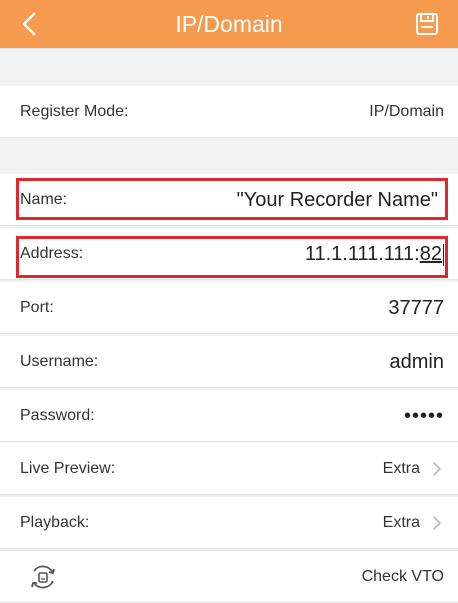  I want to click on register-mode-value: IP/Domain, so click(406, 111).